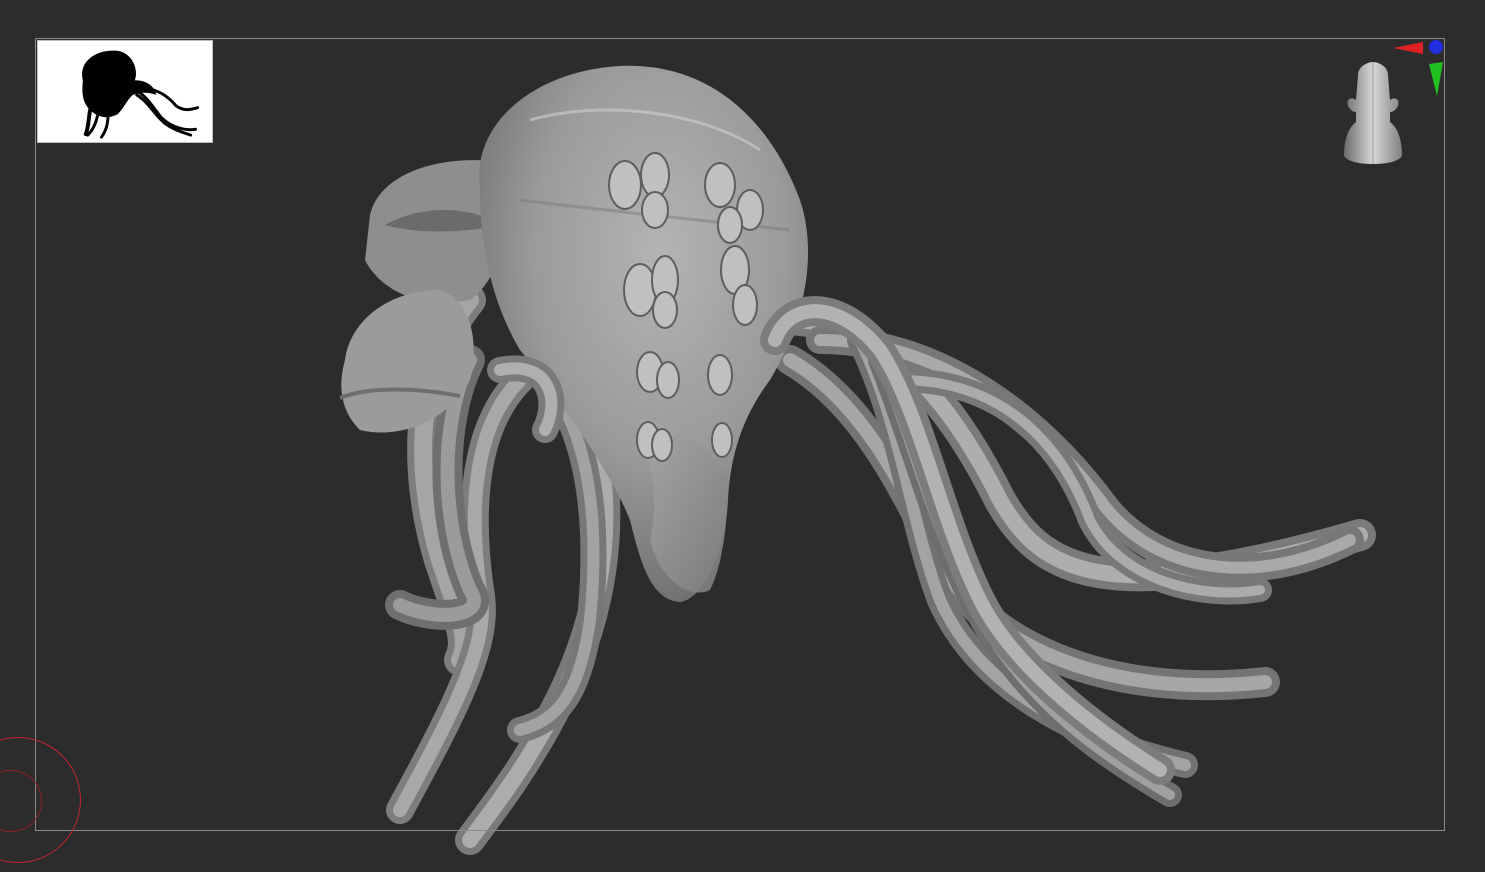 The height and width of the screenshot is (872, 1485). What do you see at coordinates (1436, 47) in the screenshot?
I see `z-axis-dot` at bounding box center [1436, 47].